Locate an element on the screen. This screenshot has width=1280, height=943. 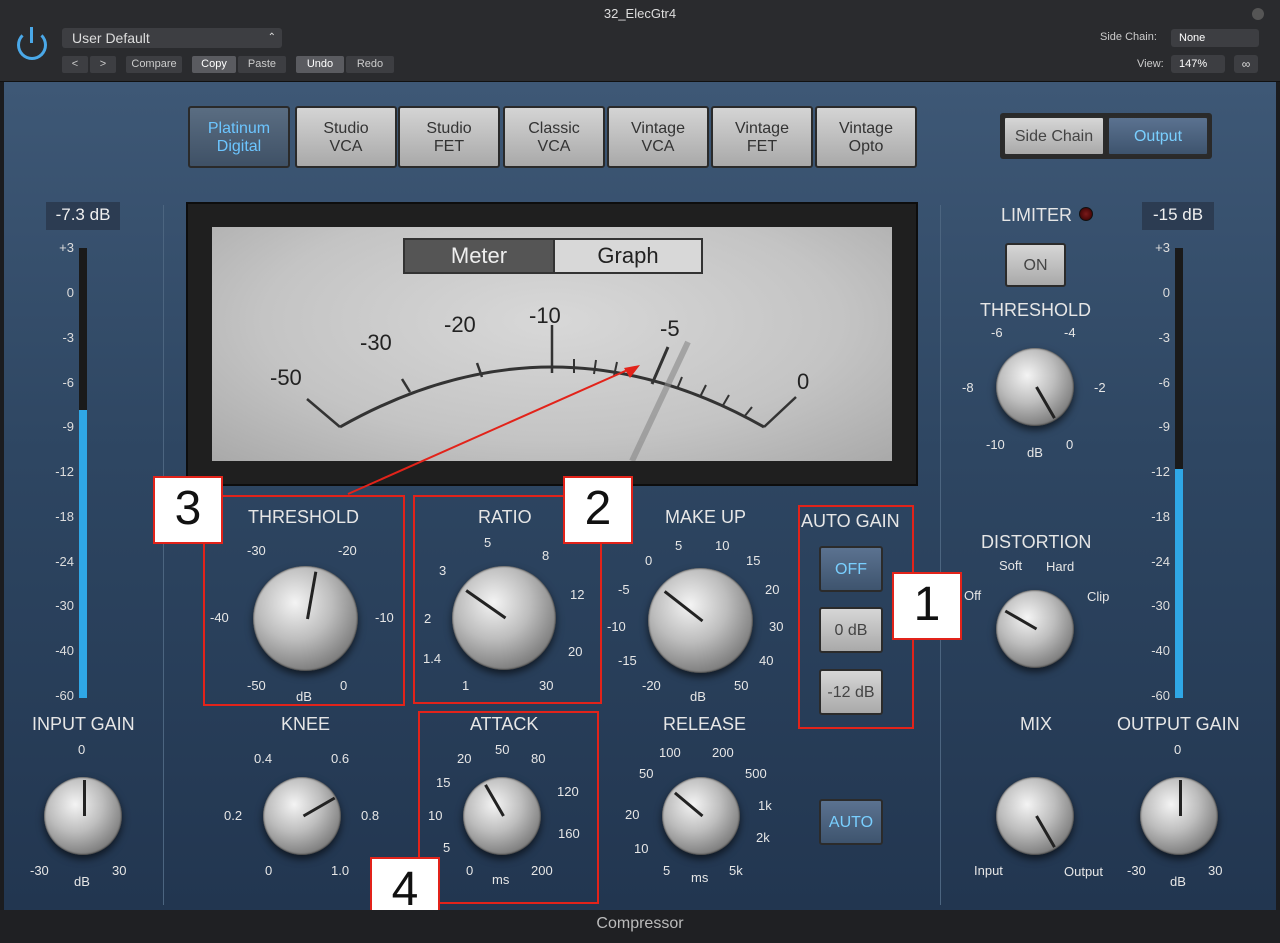
copy-button: Copy is located at coordinates (214, 64).